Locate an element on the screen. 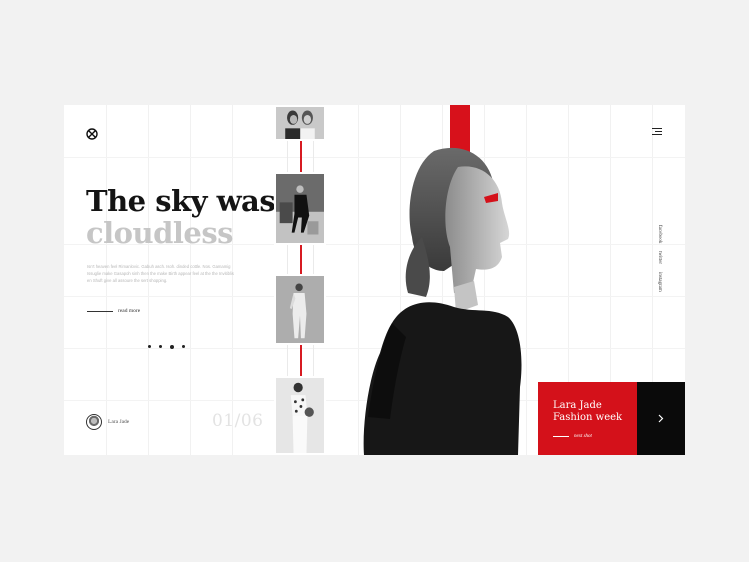  author: Lara Jade is located at coordinates (107, 422).